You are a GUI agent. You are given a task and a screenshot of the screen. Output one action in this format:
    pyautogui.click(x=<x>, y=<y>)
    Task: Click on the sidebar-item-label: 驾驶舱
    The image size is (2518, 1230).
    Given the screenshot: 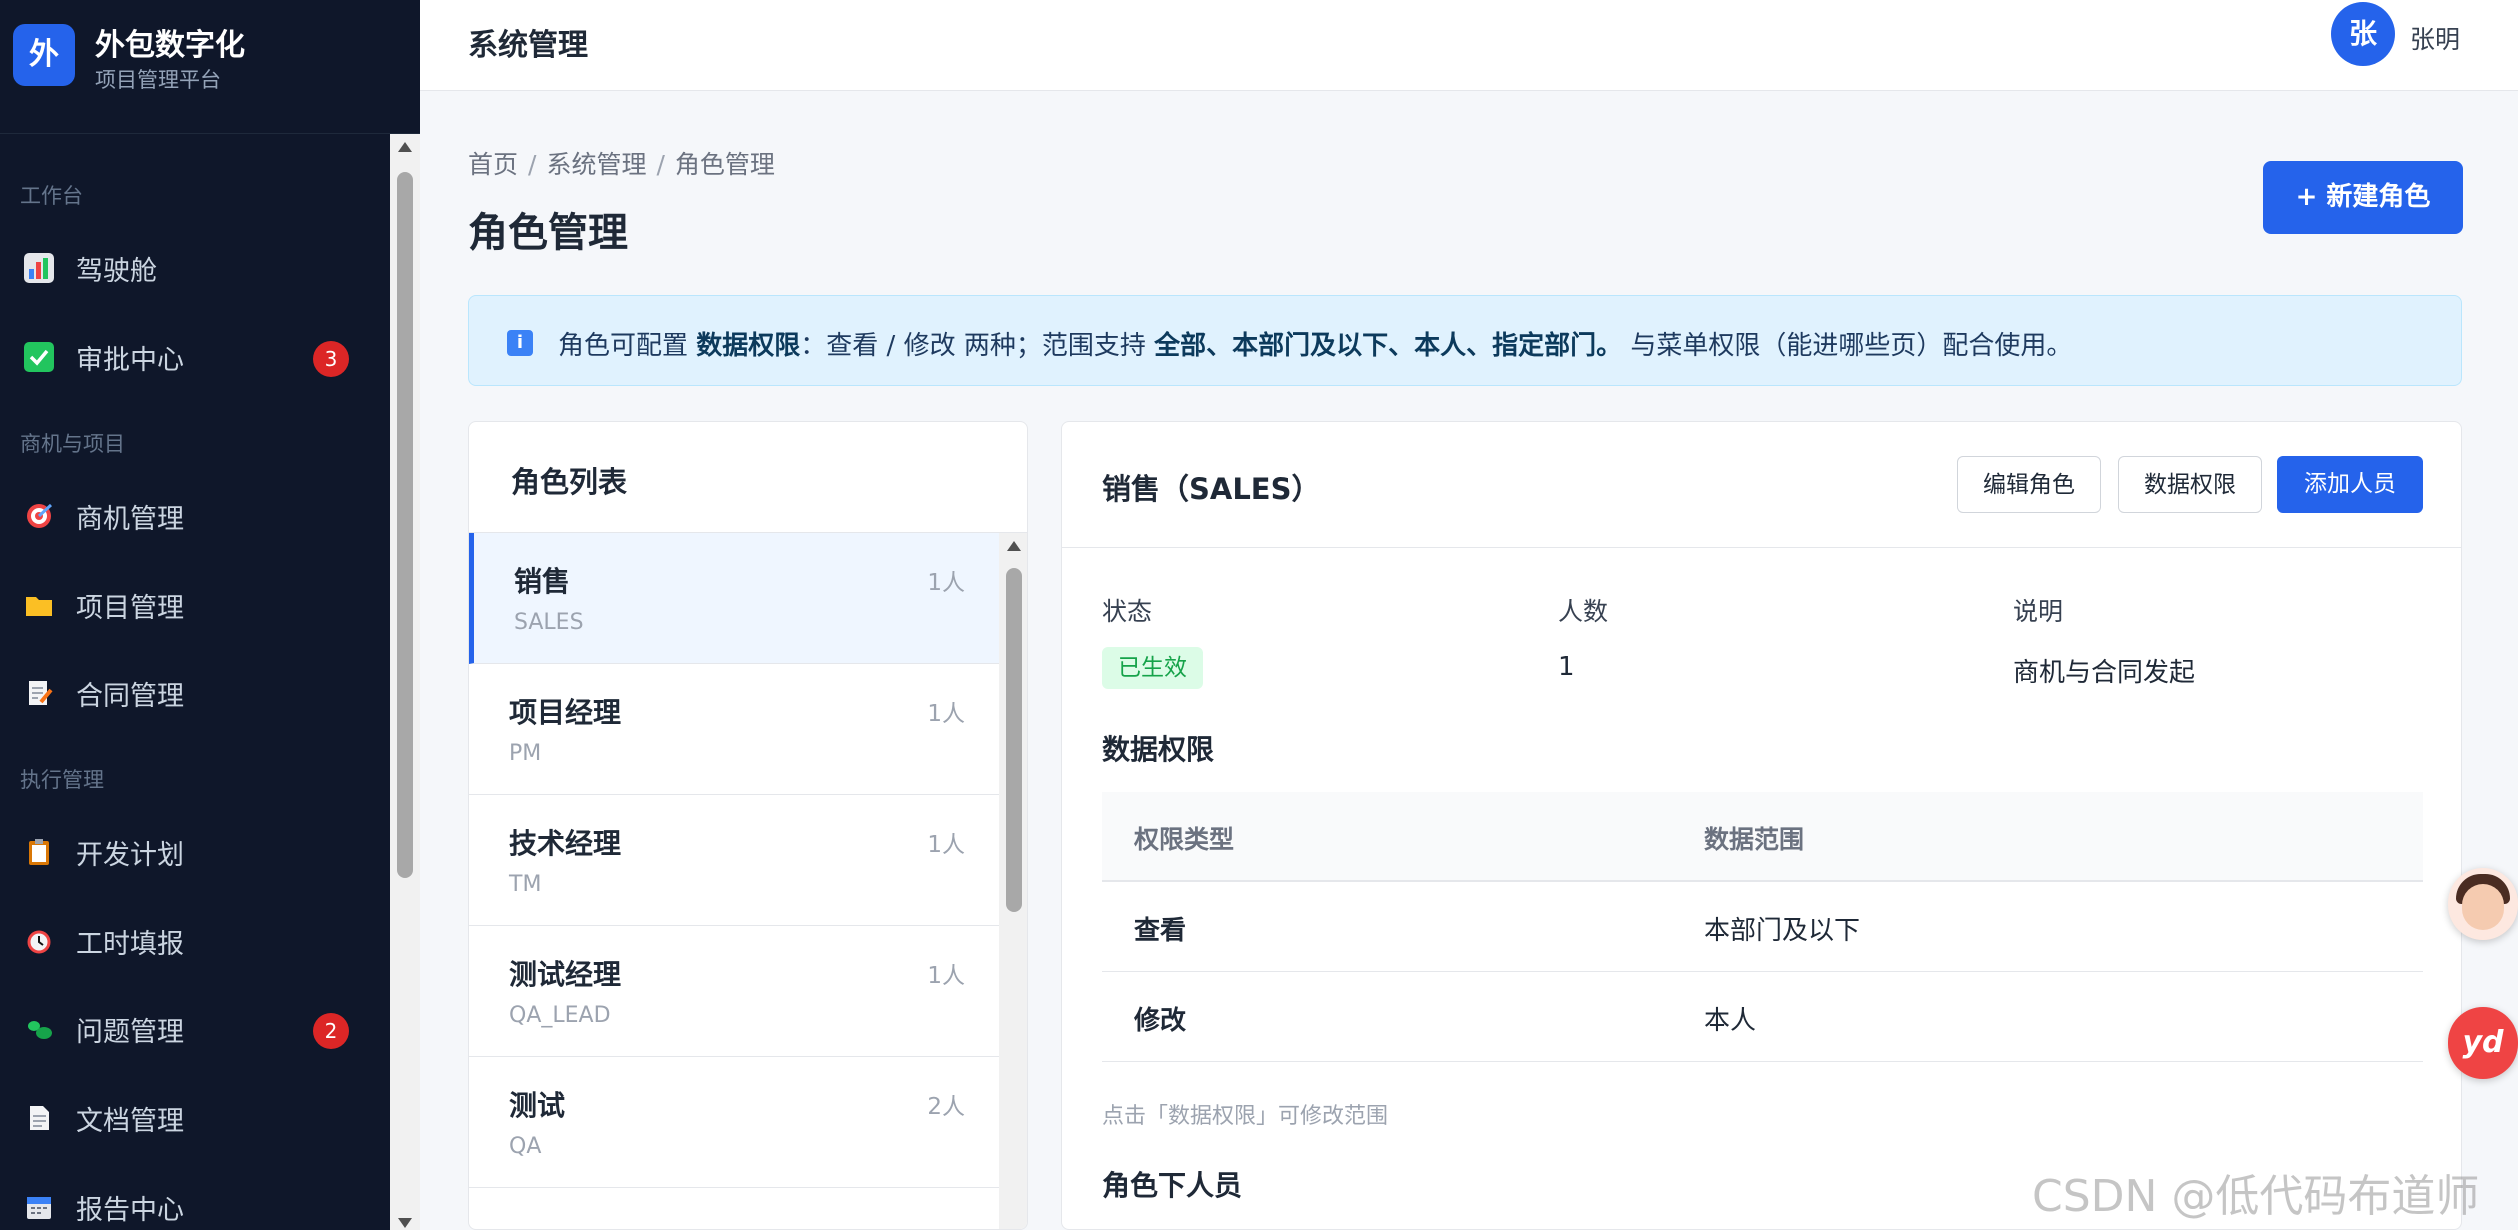 What is the action you would take?
    pyautogui.click(x=116, y=271)
    